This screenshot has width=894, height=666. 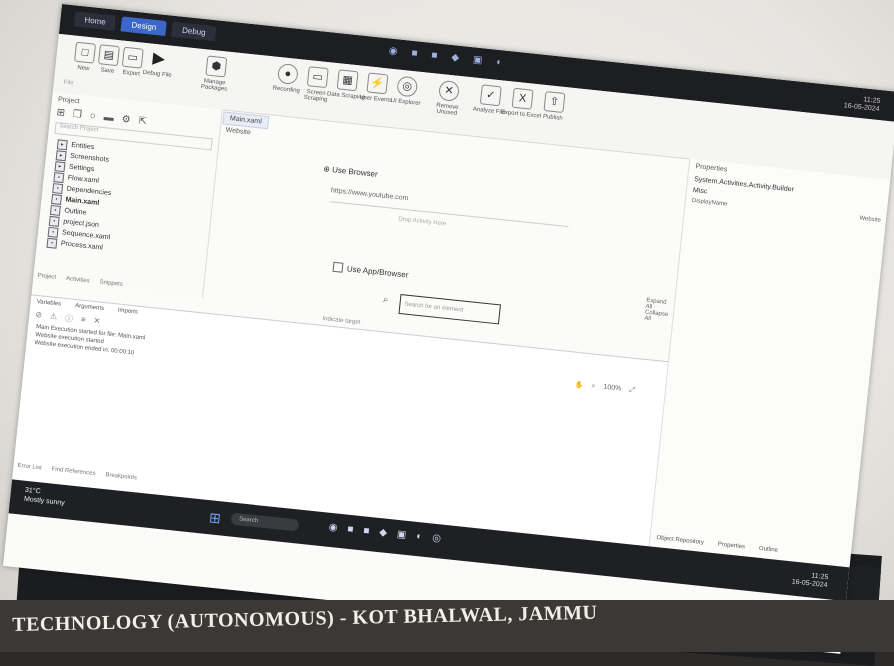 I want to click on fit-icon: ⤢, so click(x=632, y=390).